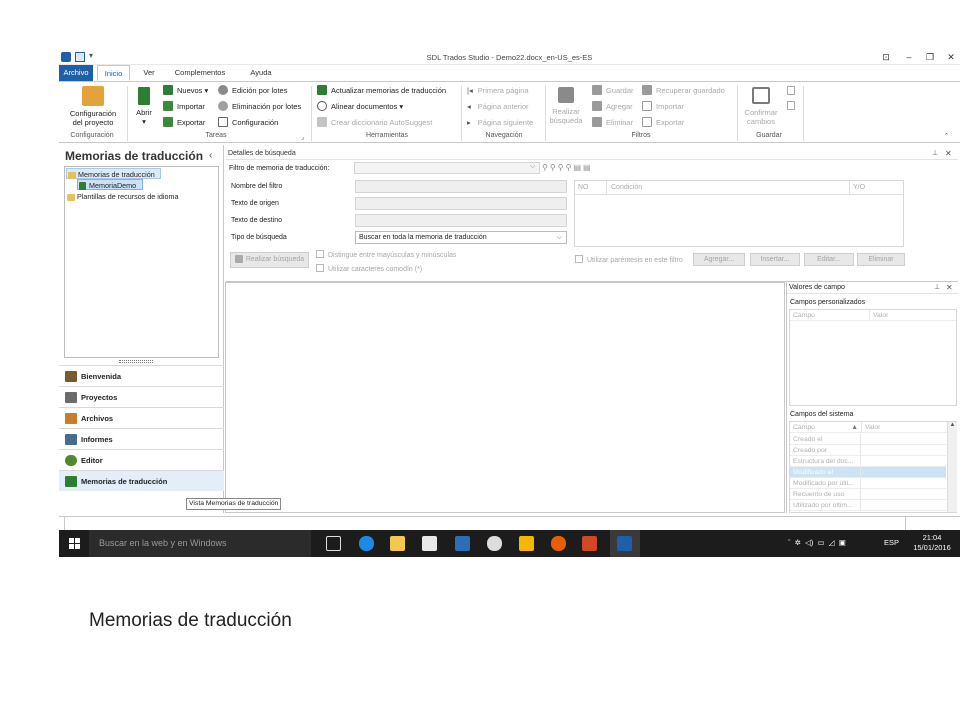 Image resolution: width=960 pixels, height=720 pixels. I want to click on group-label-filtros: Filtros, so click(641, 135).